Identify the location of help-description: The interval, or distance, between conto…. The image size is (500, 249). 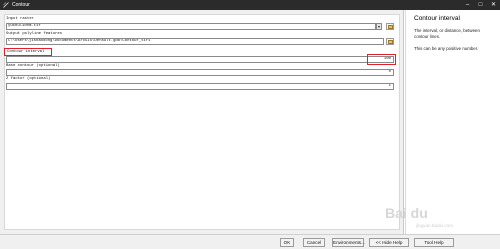
(447, 33).